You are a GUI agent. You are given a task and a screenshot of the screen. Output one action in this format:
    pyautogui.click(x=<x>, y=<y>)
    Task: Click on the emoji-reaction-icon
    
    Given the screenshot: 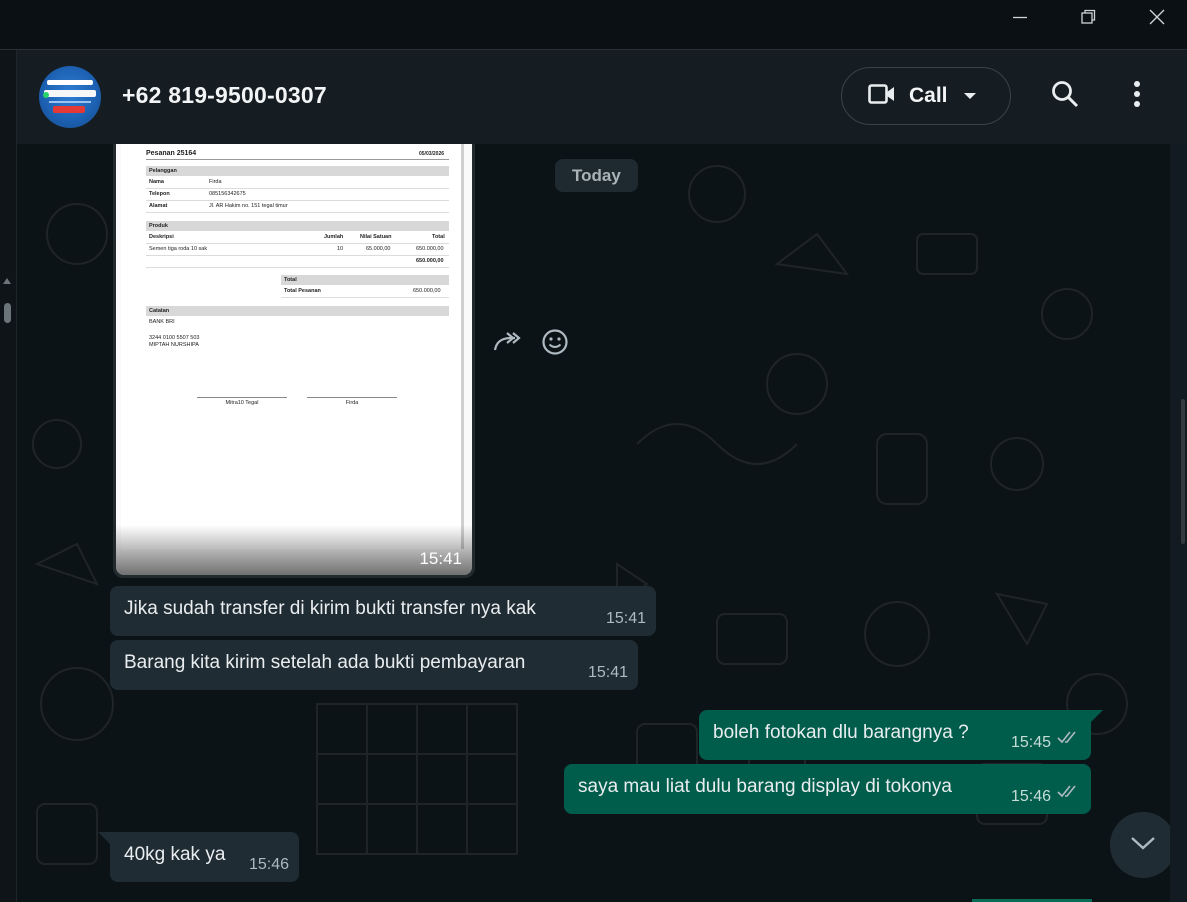 What is the action you would take?
    pyautogui.click(x=555, y=344)
    